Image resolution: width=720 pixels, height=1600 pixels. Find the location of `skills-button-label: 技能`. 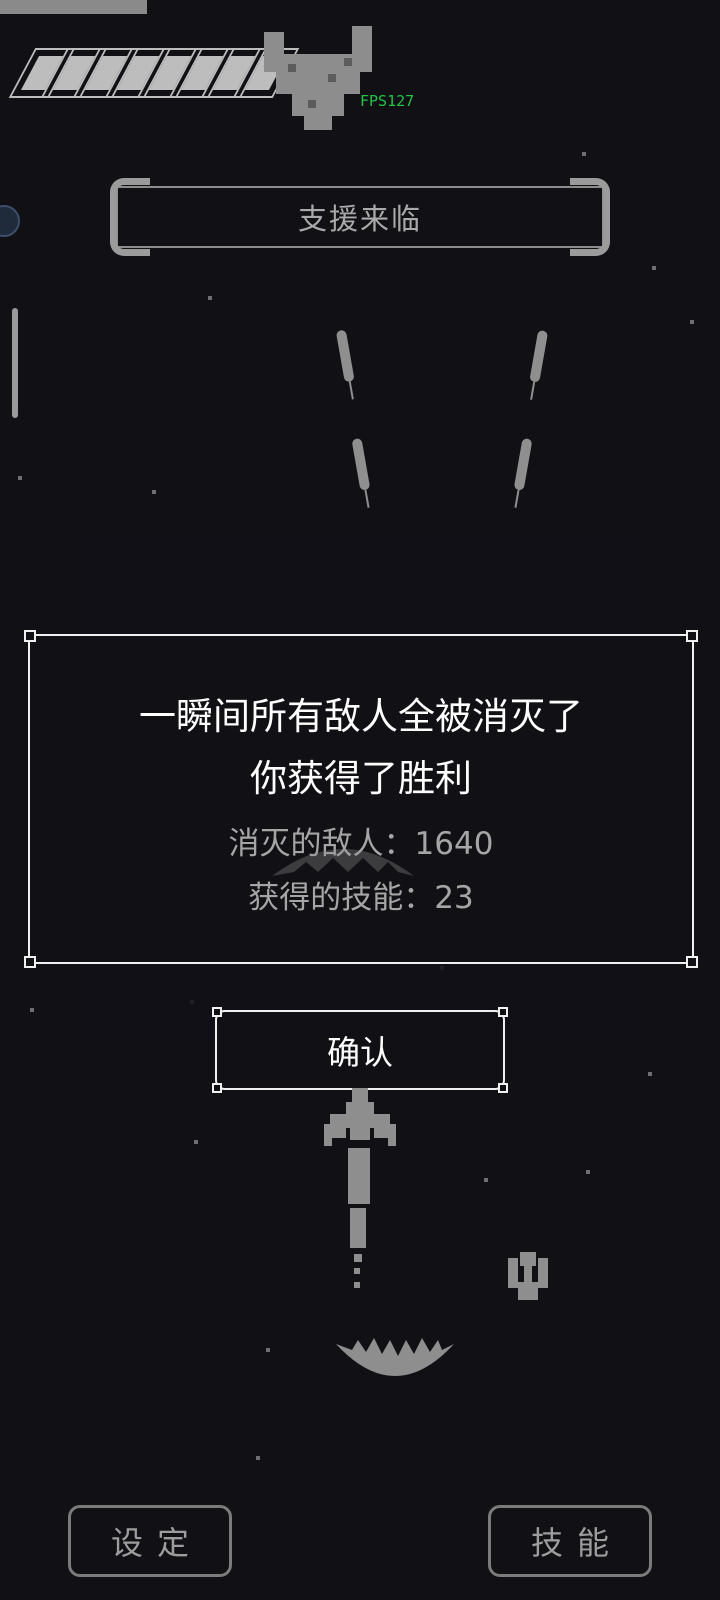

skills-button-label: 技能 is located at coordinates (576, 1543).